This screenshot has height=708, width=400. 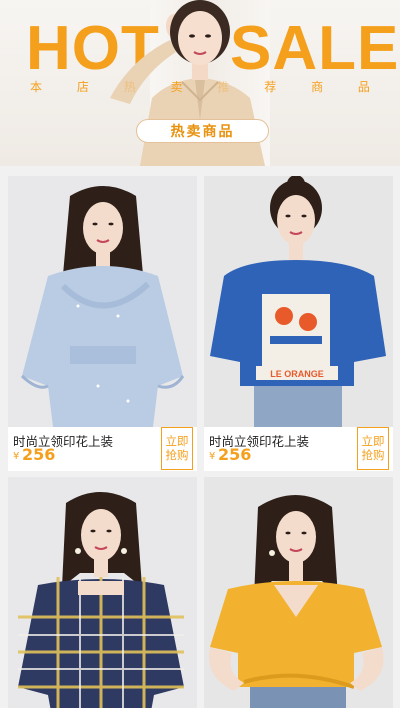 I want to click on hero-subtitle: 本 店 热 卖 推 荐 商 品, so click(x=200, y=86).